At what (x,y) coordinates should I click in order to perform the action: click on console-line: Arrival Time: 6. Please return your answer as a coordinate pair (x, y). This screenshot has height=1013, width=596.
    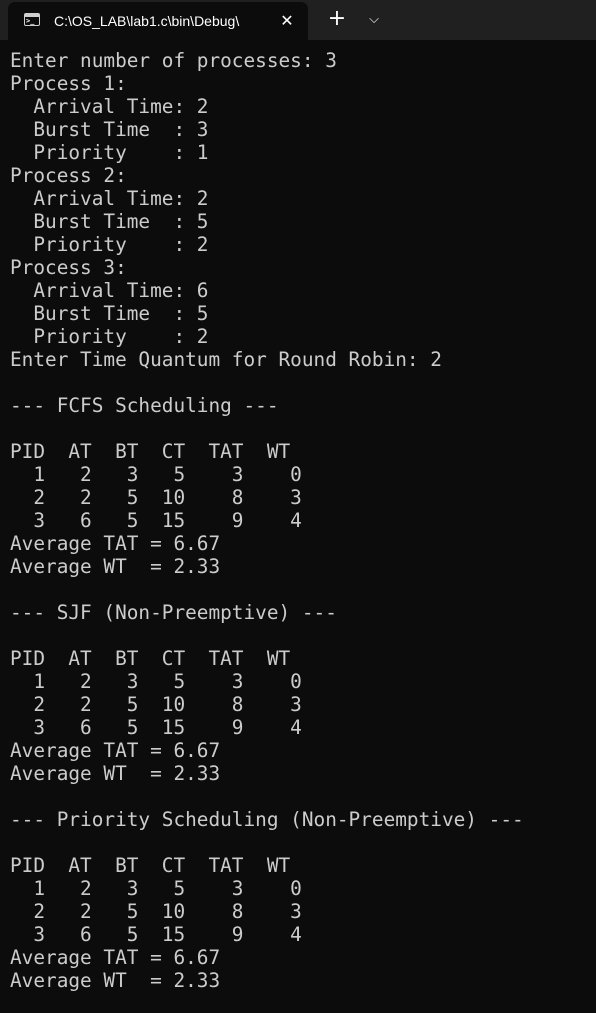
    Looking at the image, I should click on (109, 290).